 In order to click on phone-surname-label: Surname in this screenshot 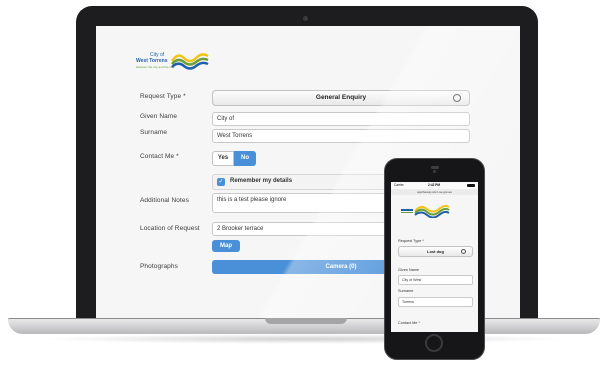, I will do `click(406, 291)`.